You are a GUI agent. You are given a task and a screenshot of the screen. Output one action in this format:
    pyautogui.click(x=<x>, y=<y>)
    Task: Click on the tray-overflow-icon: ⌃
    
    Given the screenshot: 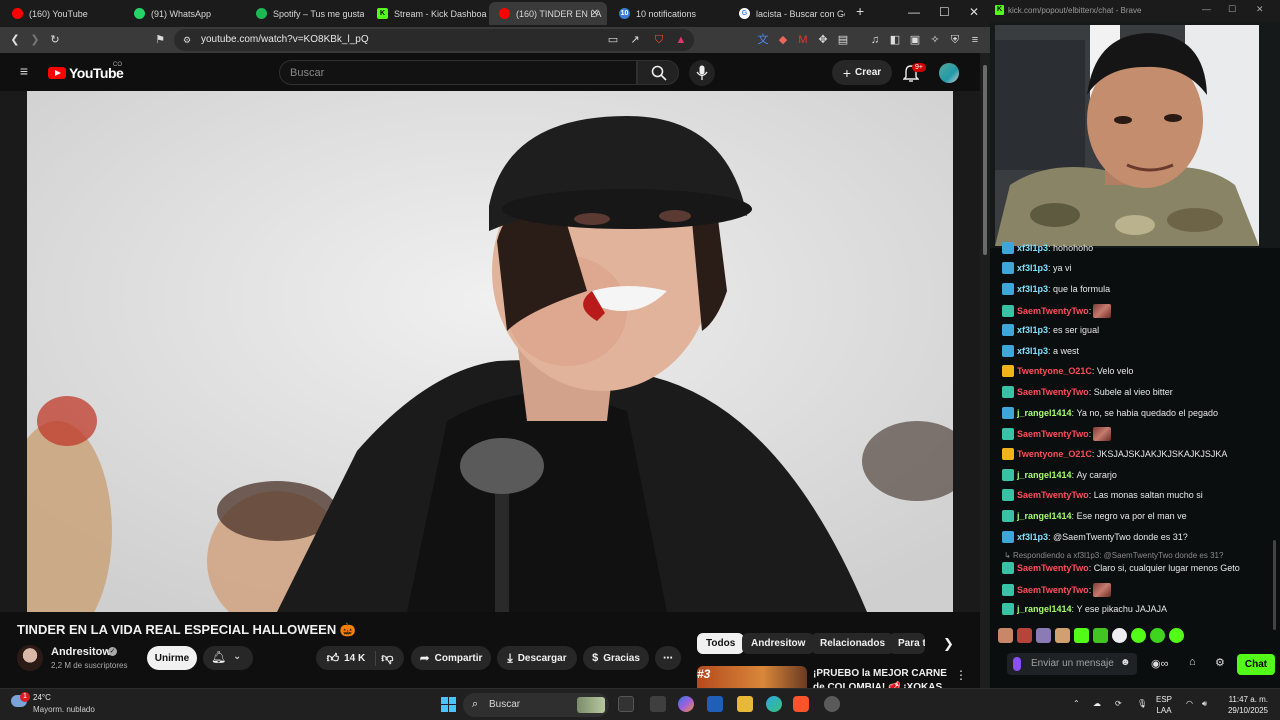 What is the action you would take?
    pyautogui.click(x=1076, y=703)
    